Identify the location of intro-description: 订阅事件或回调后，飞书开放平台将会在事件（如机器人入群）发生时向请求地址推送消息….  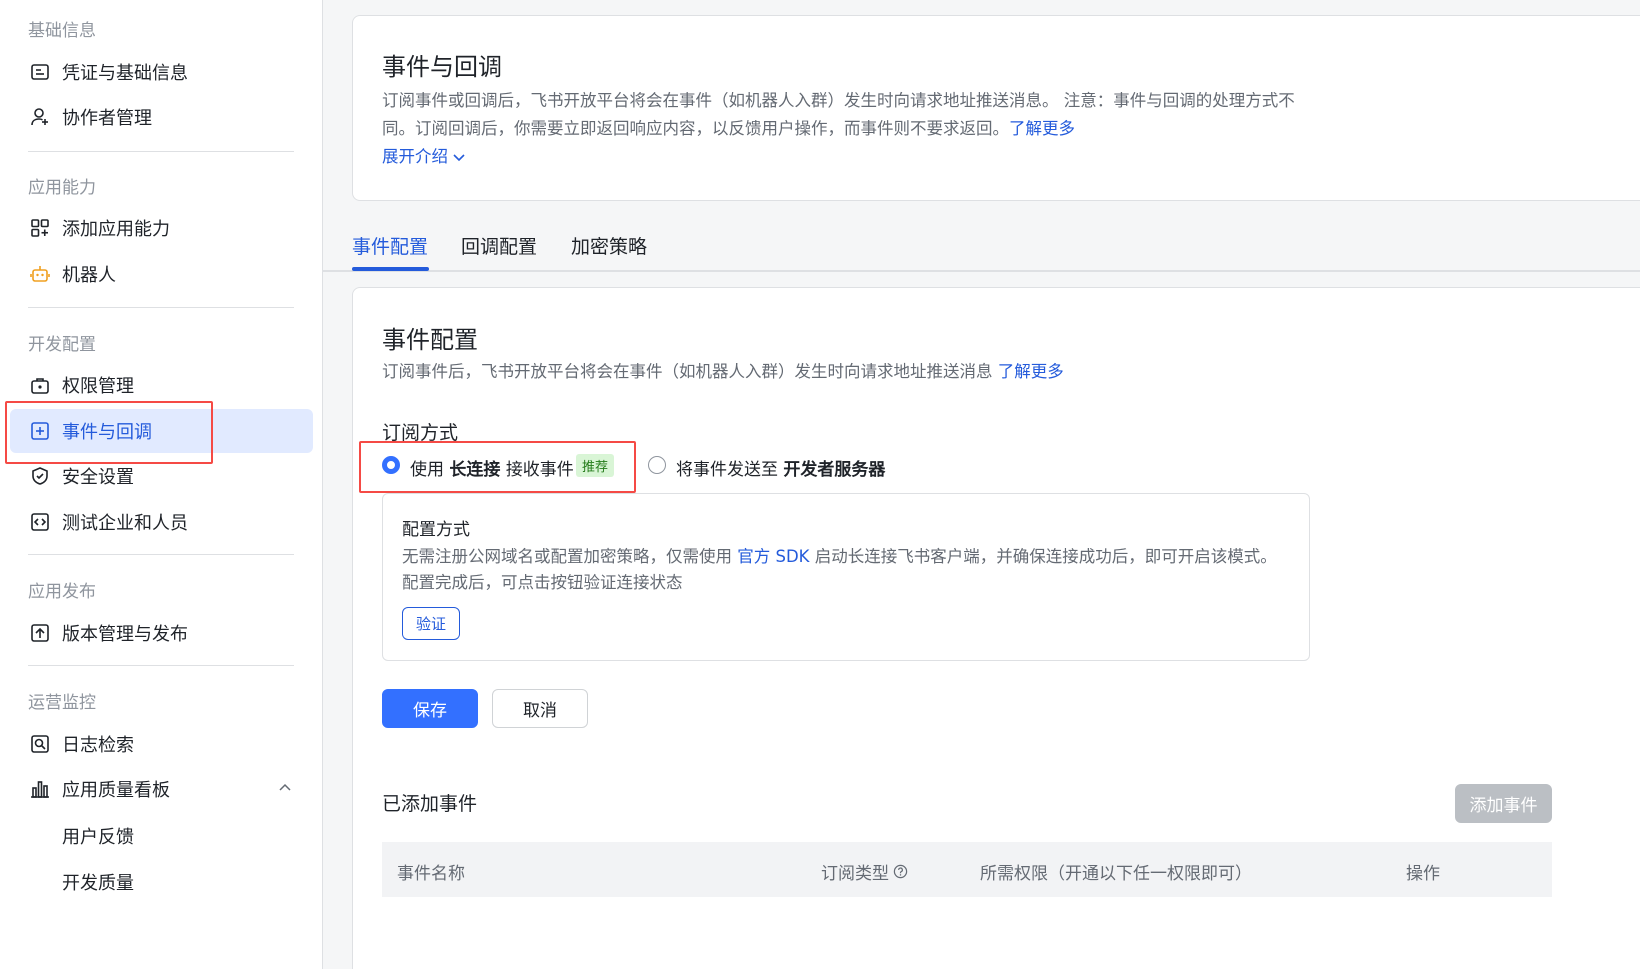
(852, 115).